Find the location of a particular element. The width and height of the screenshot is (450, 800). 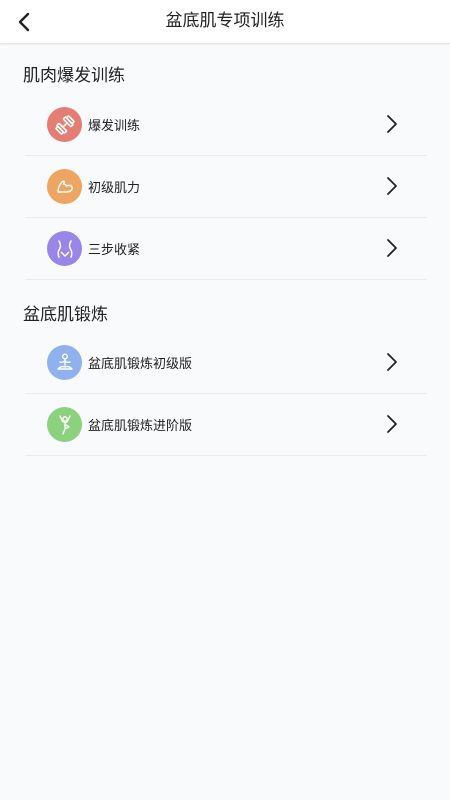

muscle-arm-icon is located at coordinates (64, 186).